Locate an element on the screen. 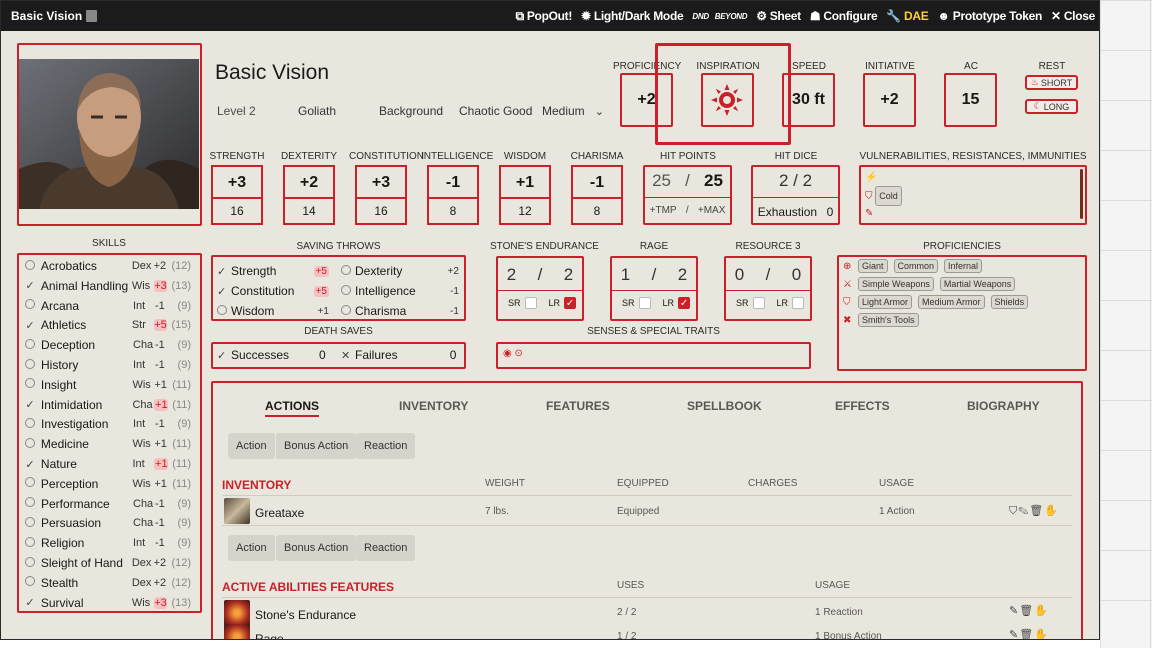  save-intelligence: Intelligence -1 is located at coordinates (400, 291).